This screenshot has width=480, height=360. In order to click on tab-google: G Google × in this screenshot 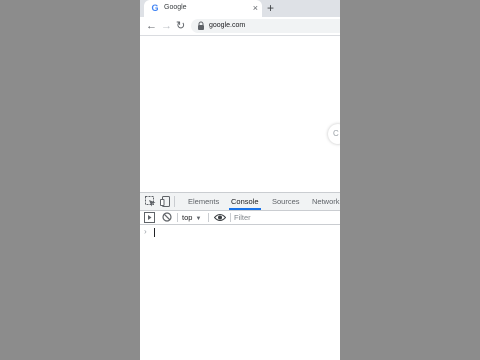, I will do `click(203, 8)`.